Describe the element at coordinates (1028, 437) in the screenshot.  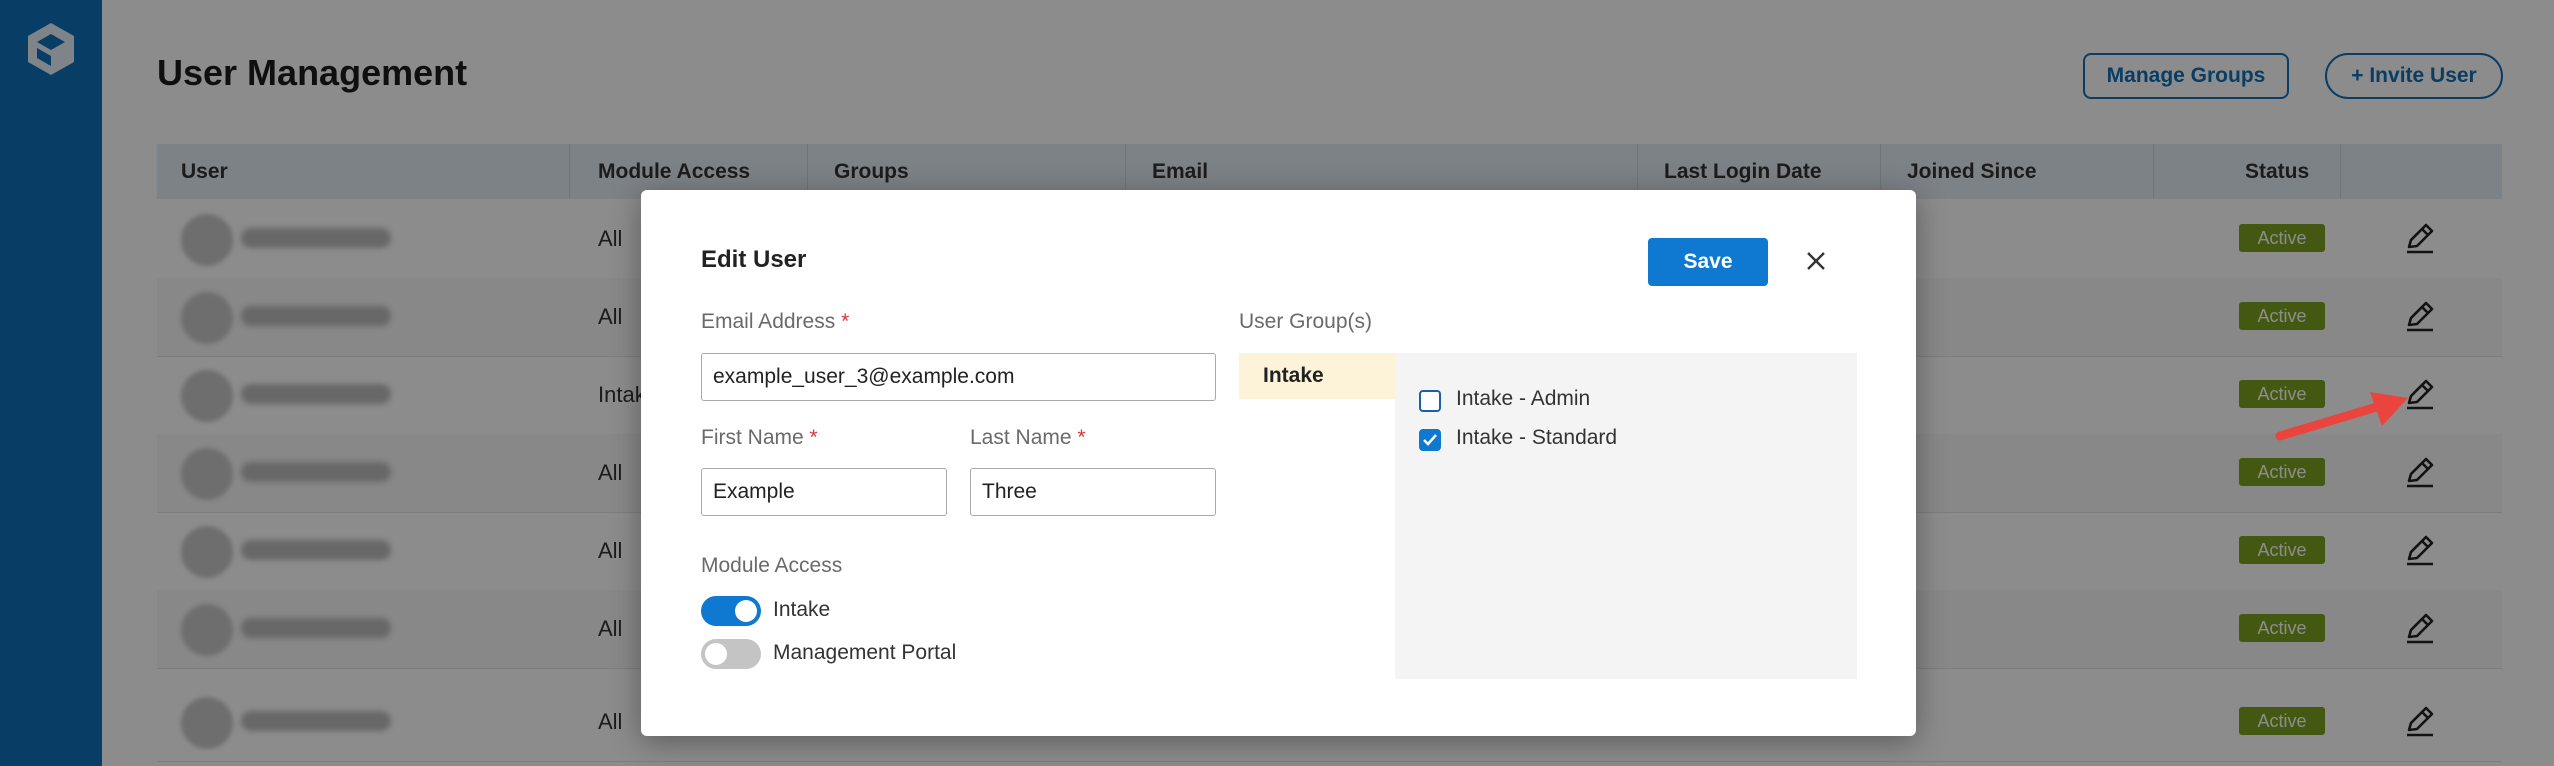
I see `last-name-label: Last Name *` at that location.